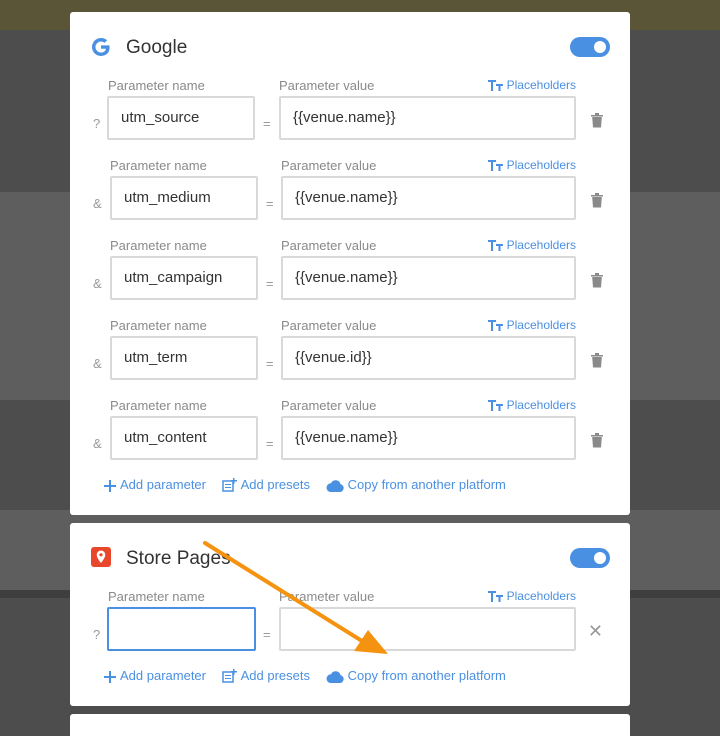 The image size is (720, 736). Describe the element at coordinates (350, 725) in the screenshot. I see `next-platform-card` at that location.